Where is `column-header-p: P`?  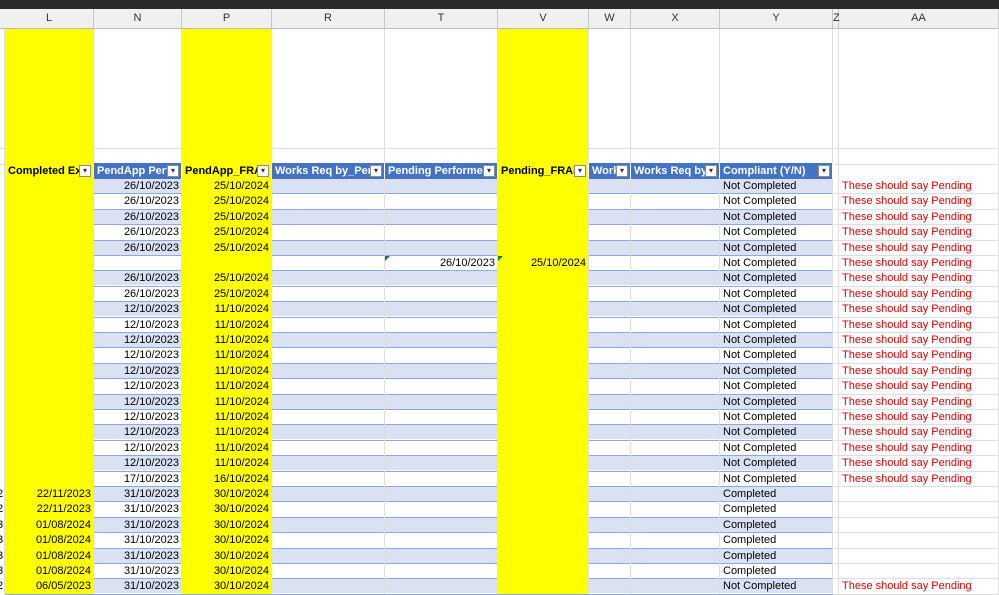
column-header-p: P is located at coordinates (227, 18).